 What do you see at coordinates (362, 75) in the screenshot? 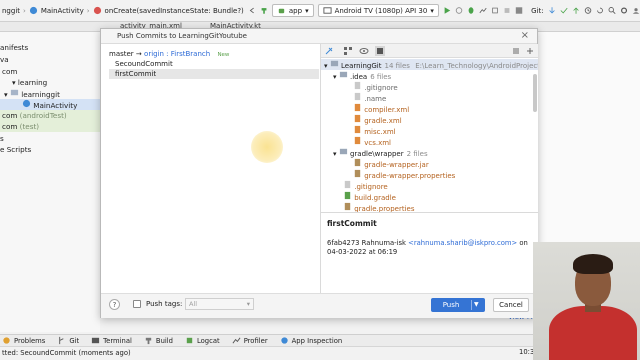
I see `file-tree-folder: ▾ .idea 6 files` at bounding box center [362, 75].